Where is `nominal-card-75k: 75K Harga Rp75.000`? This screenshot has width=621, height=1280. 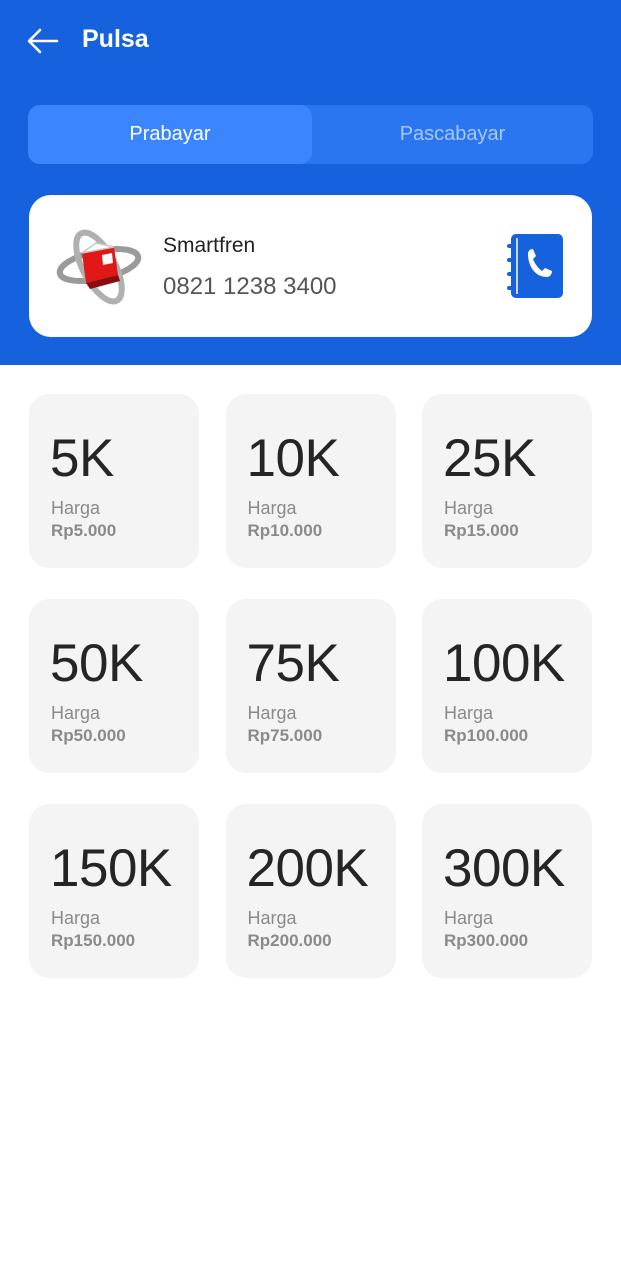 nominal-card-75k: 75K Harga Rp75.000 is located at coordinates (310, 686).